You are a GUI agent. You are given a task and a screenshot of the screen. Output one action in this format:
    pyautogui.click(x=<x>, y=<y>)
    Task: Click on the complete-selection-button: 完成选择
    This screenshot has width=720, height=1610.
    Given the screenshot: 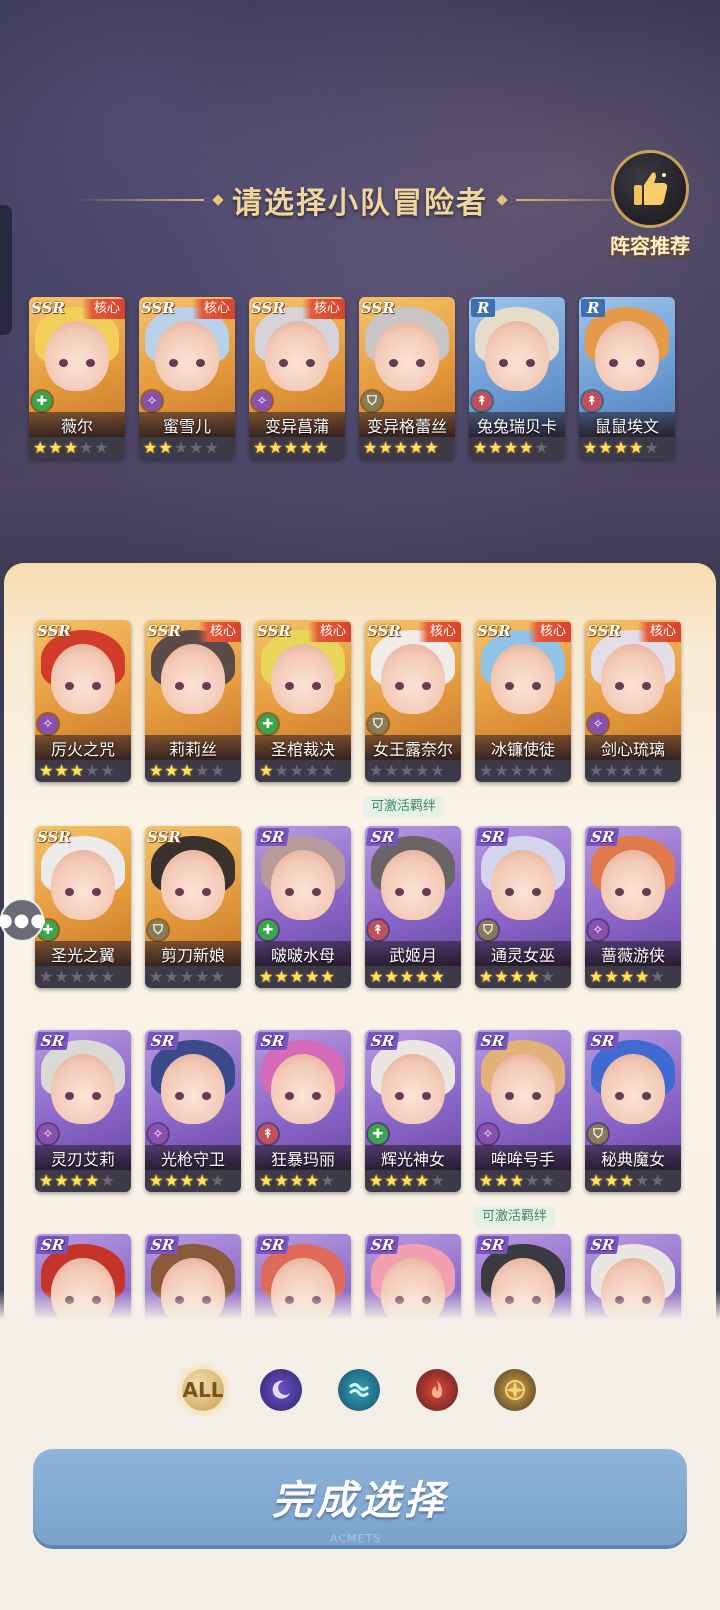 What is the action you would take?
    pyautogui.click(x=360, y=1497)
    